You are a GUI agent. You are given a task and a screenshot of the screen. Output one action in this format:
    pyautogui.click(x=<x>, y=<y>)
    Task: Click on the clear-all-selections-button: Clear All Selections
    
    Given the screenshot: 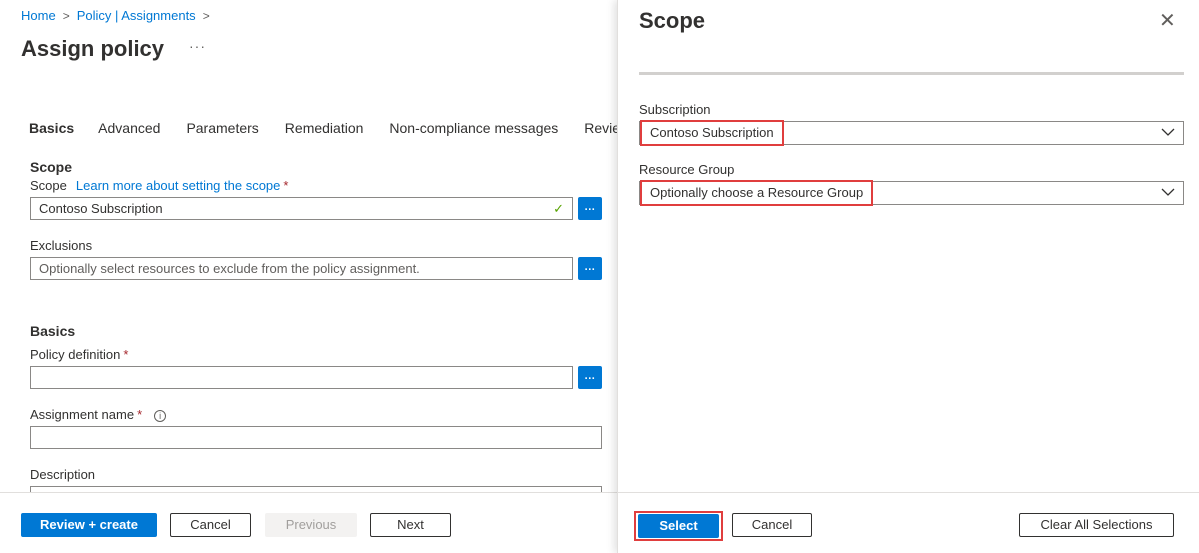 What is the action you would take?
    pyautogui.click(x=1096, y=525)
    